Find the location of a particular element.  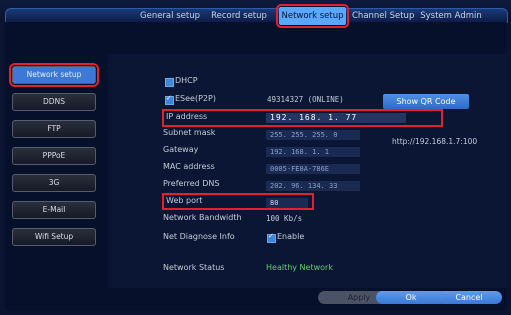

tab-record-setup: Record setup is located at coordinates (239, 16).